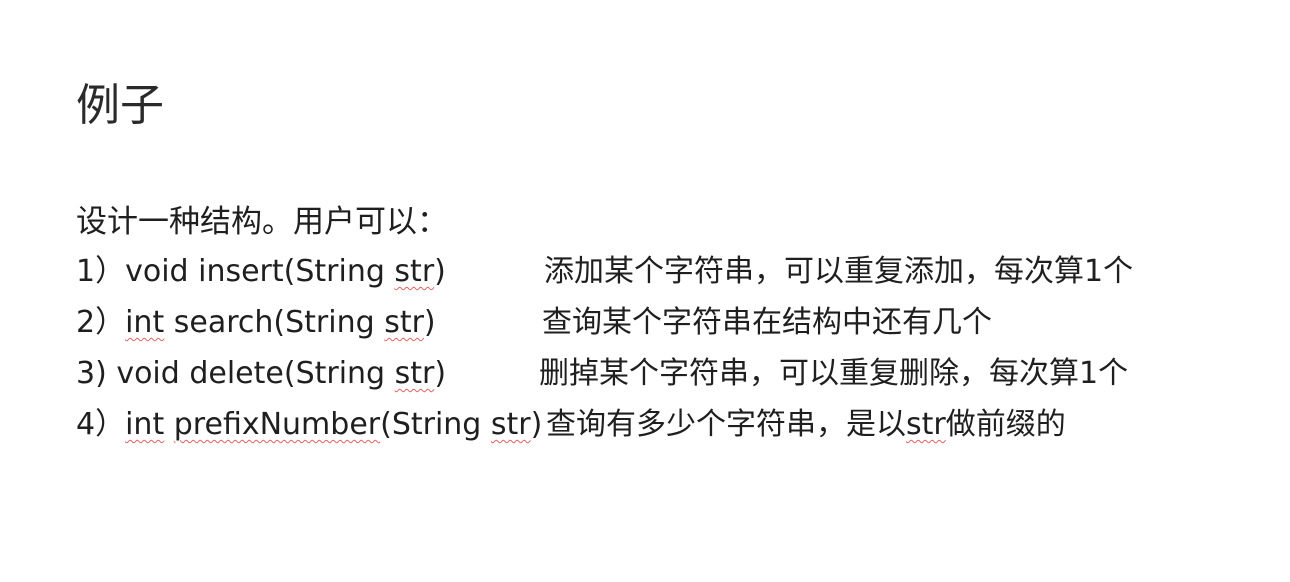 This screenshot has height=582, width=1290. Describe the element at coordinates (767, 322) in the screenshot. I see `method-description: 查询某个字符串在结构中还有几个` at that location.